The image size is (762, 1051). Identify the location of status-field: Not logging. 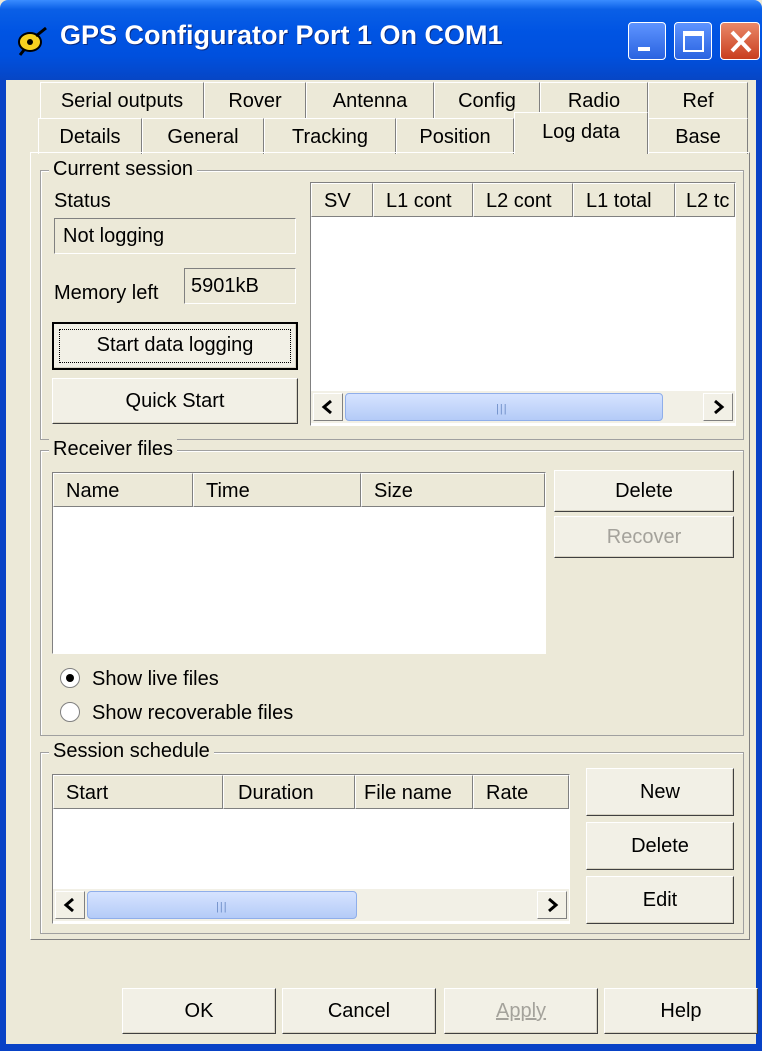
(175, 236).